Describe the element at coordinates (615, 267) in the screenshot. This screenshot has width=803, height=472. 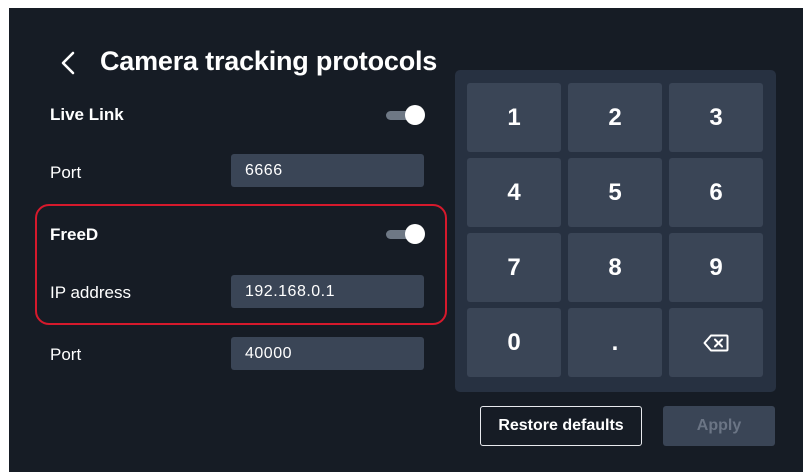
I see `key-8: 8` at that location.